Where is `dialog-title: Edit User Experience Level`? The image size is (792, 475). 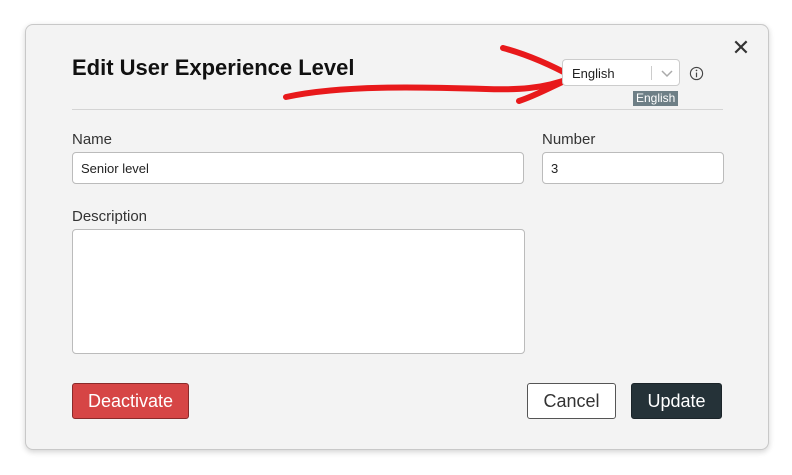 dialog-title: Edit User Experience Level is located at coordinates (213, 67).